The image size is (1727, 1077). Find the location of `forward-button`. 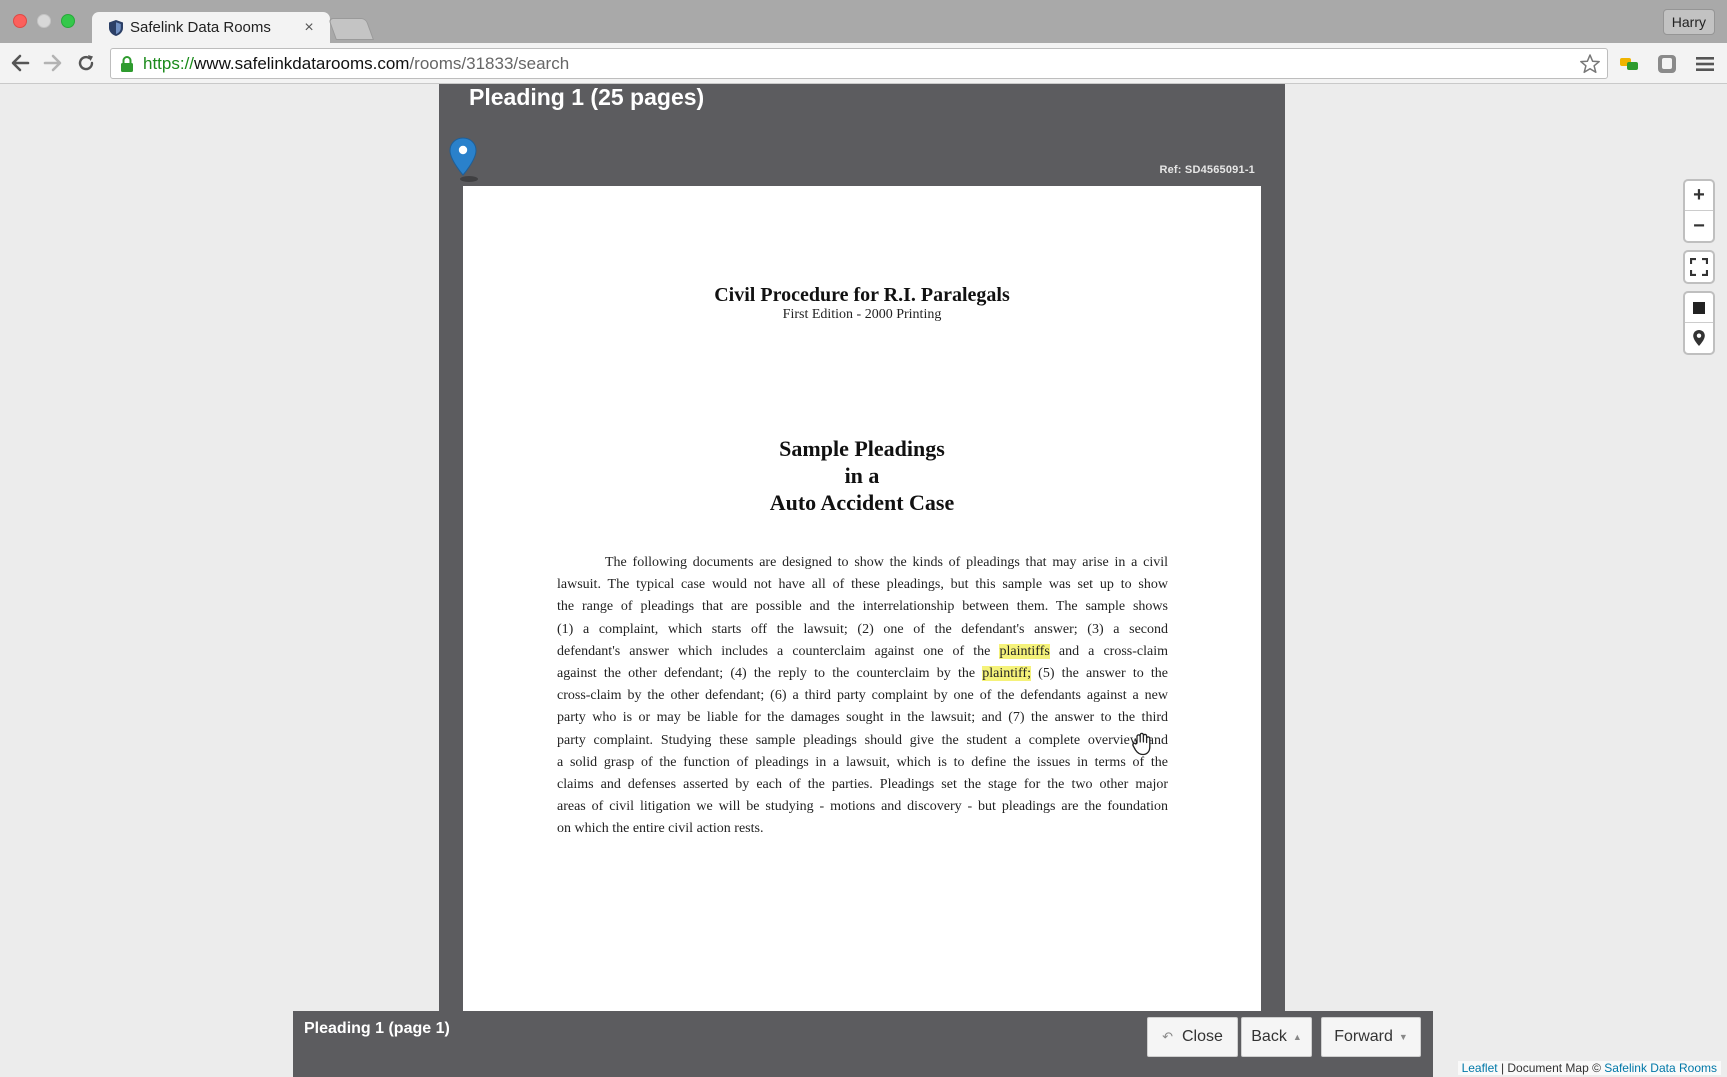

forward-button is located at coordinates (53, 63).